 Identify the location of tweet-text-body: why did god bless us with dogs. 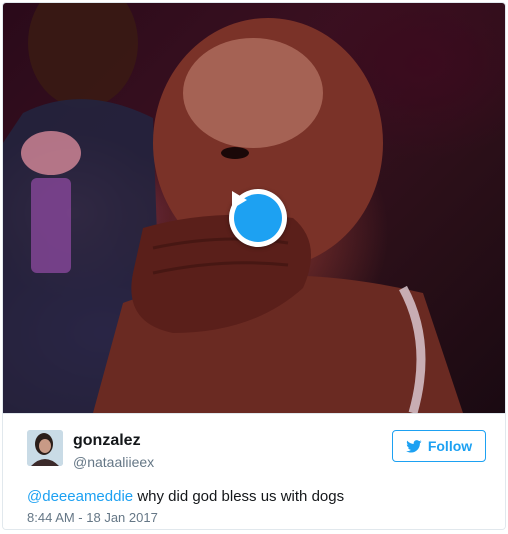
(241, 496).